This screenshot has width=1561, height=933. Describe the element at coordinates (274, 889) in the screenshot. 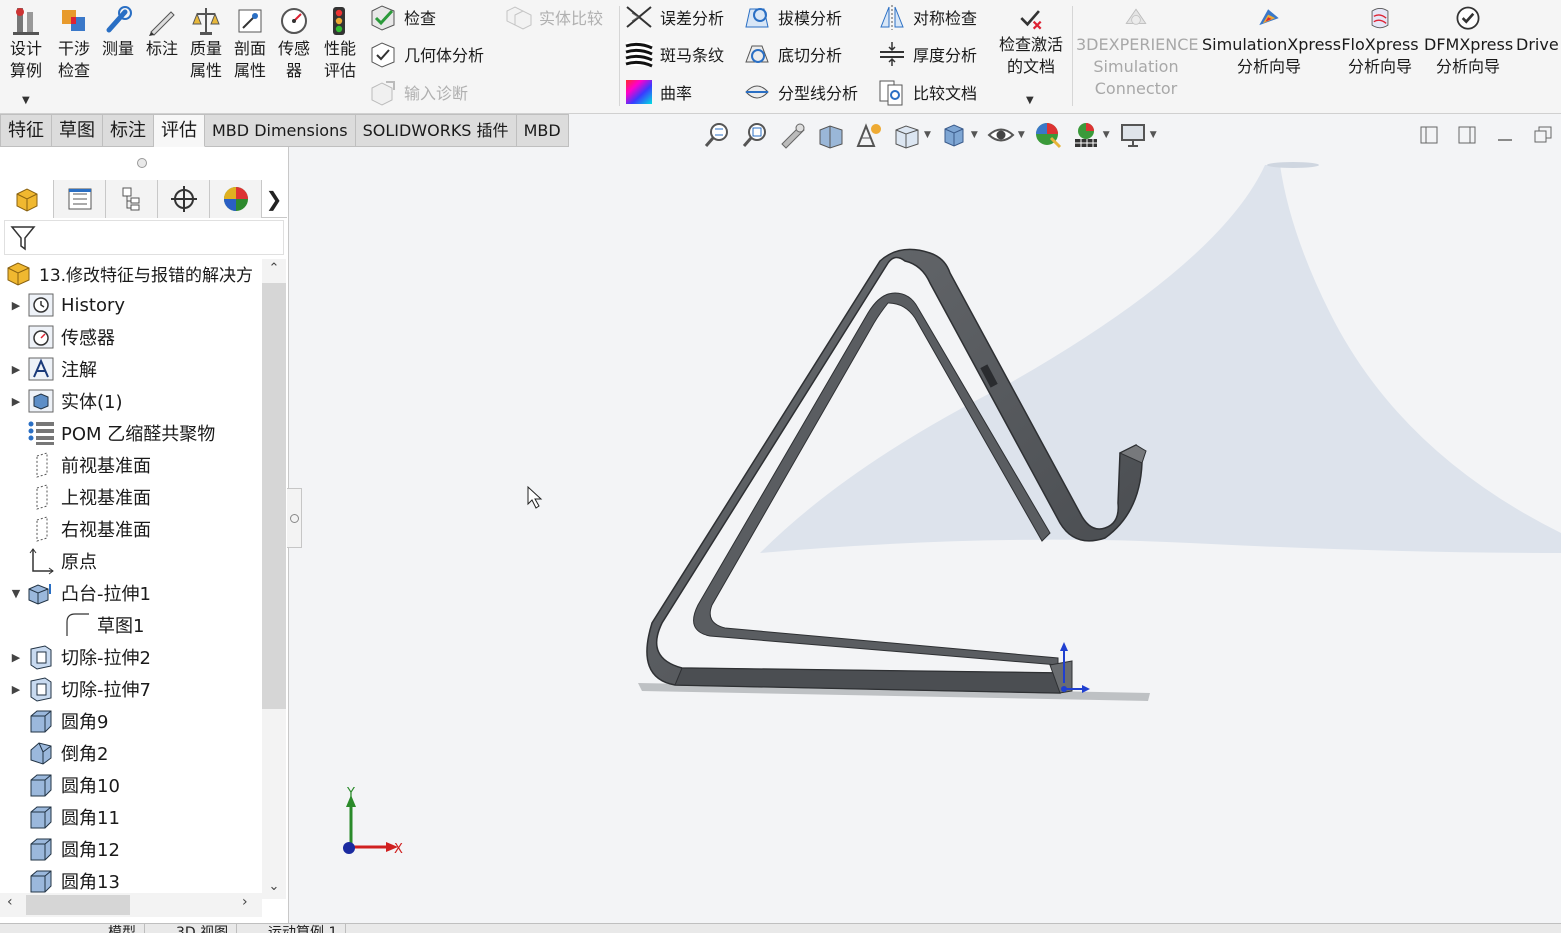

I see `scroll-down-icon: ⌄` at that location.